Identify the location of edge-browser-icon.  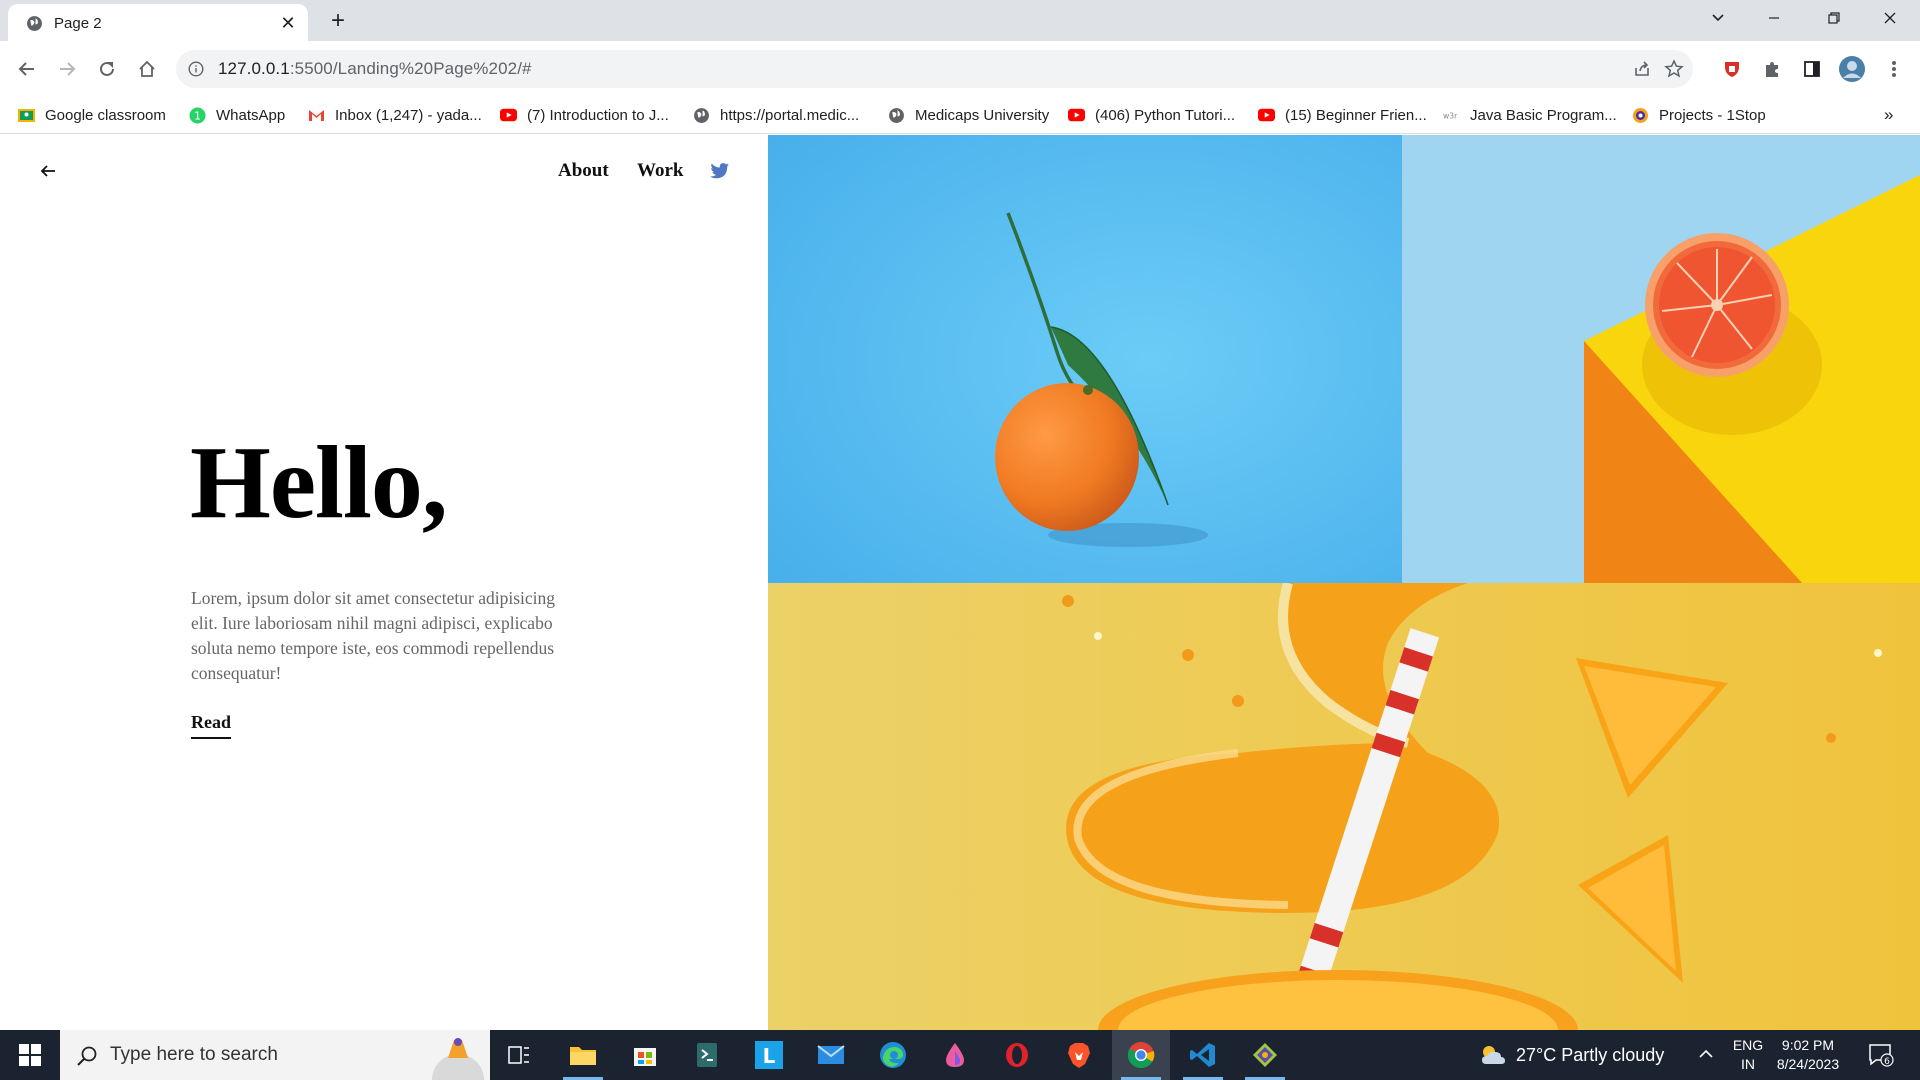
(893, 1055).